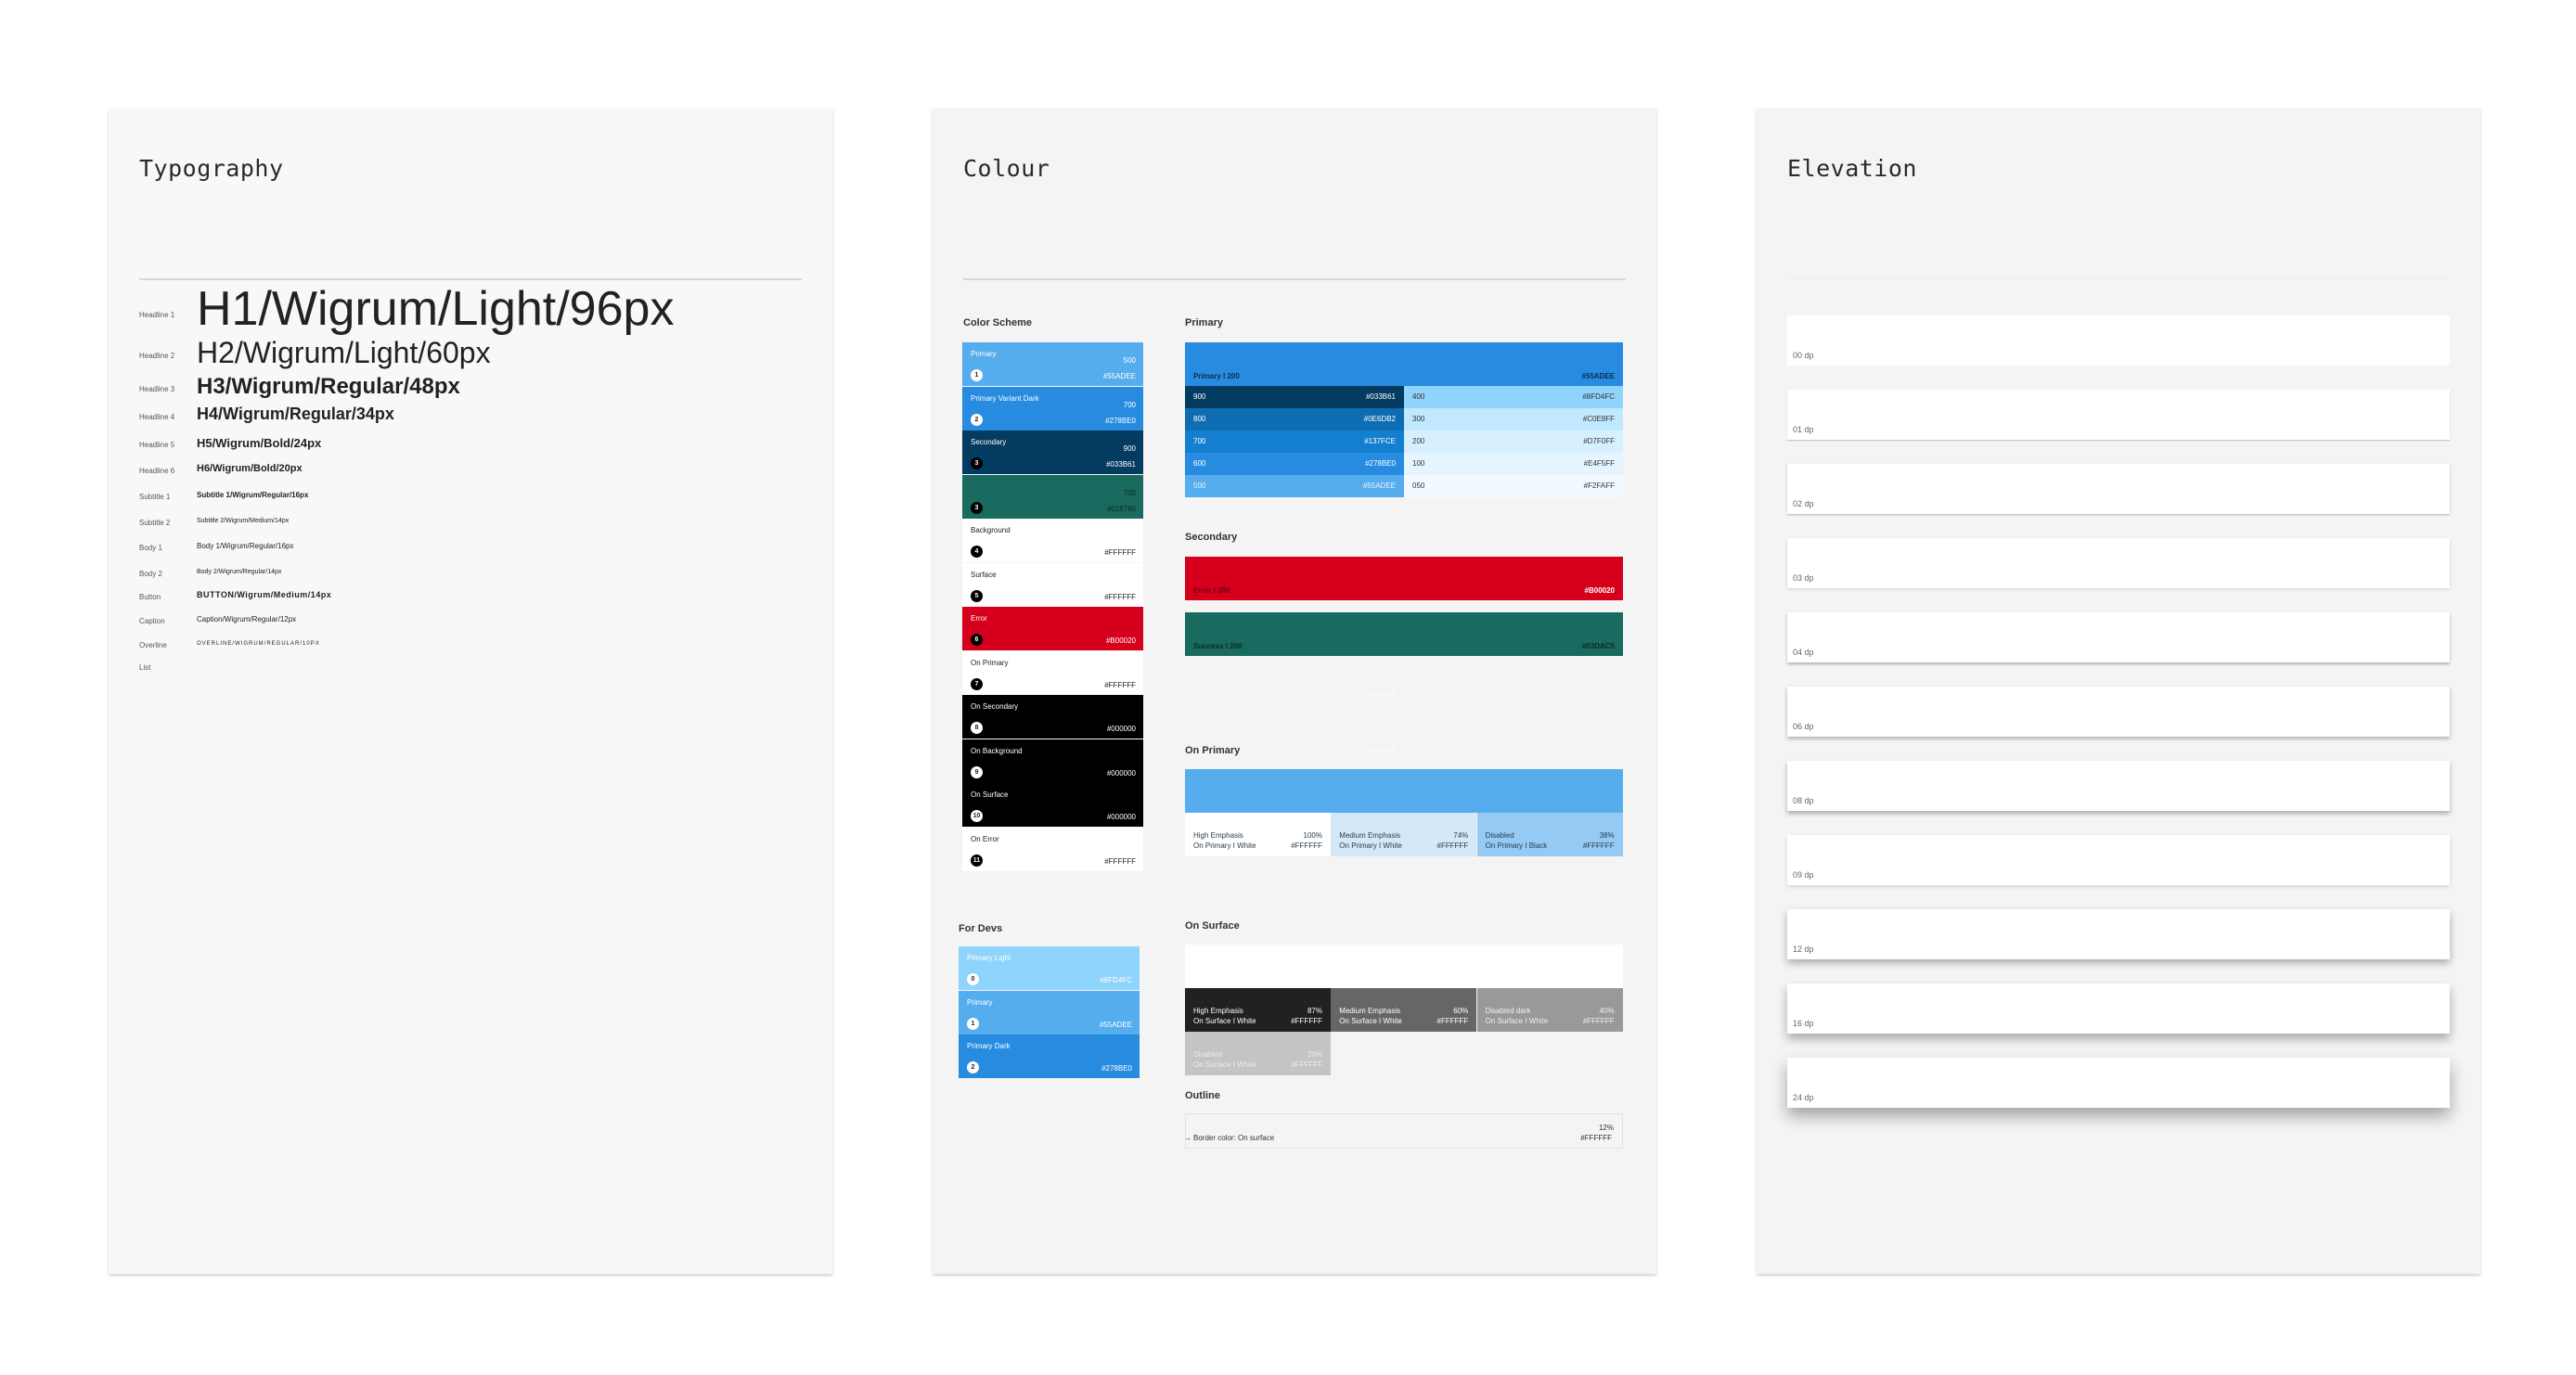 Image resolution: width=2576 pixels, height=1375 pixels. Describe the element at coordinates (985, 838) in the screenshot. I see `swatch-name: On Error` at that location.